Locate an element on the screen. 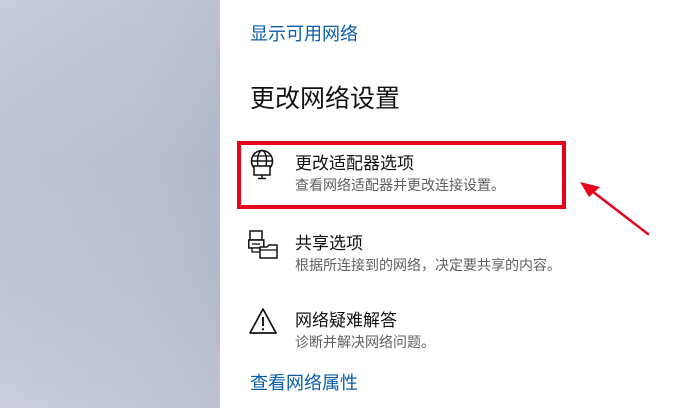 Image resolution: width=692 pixels, height=408 pixels. section-title: 更改网络设置 is located at coordinates (325, 98).